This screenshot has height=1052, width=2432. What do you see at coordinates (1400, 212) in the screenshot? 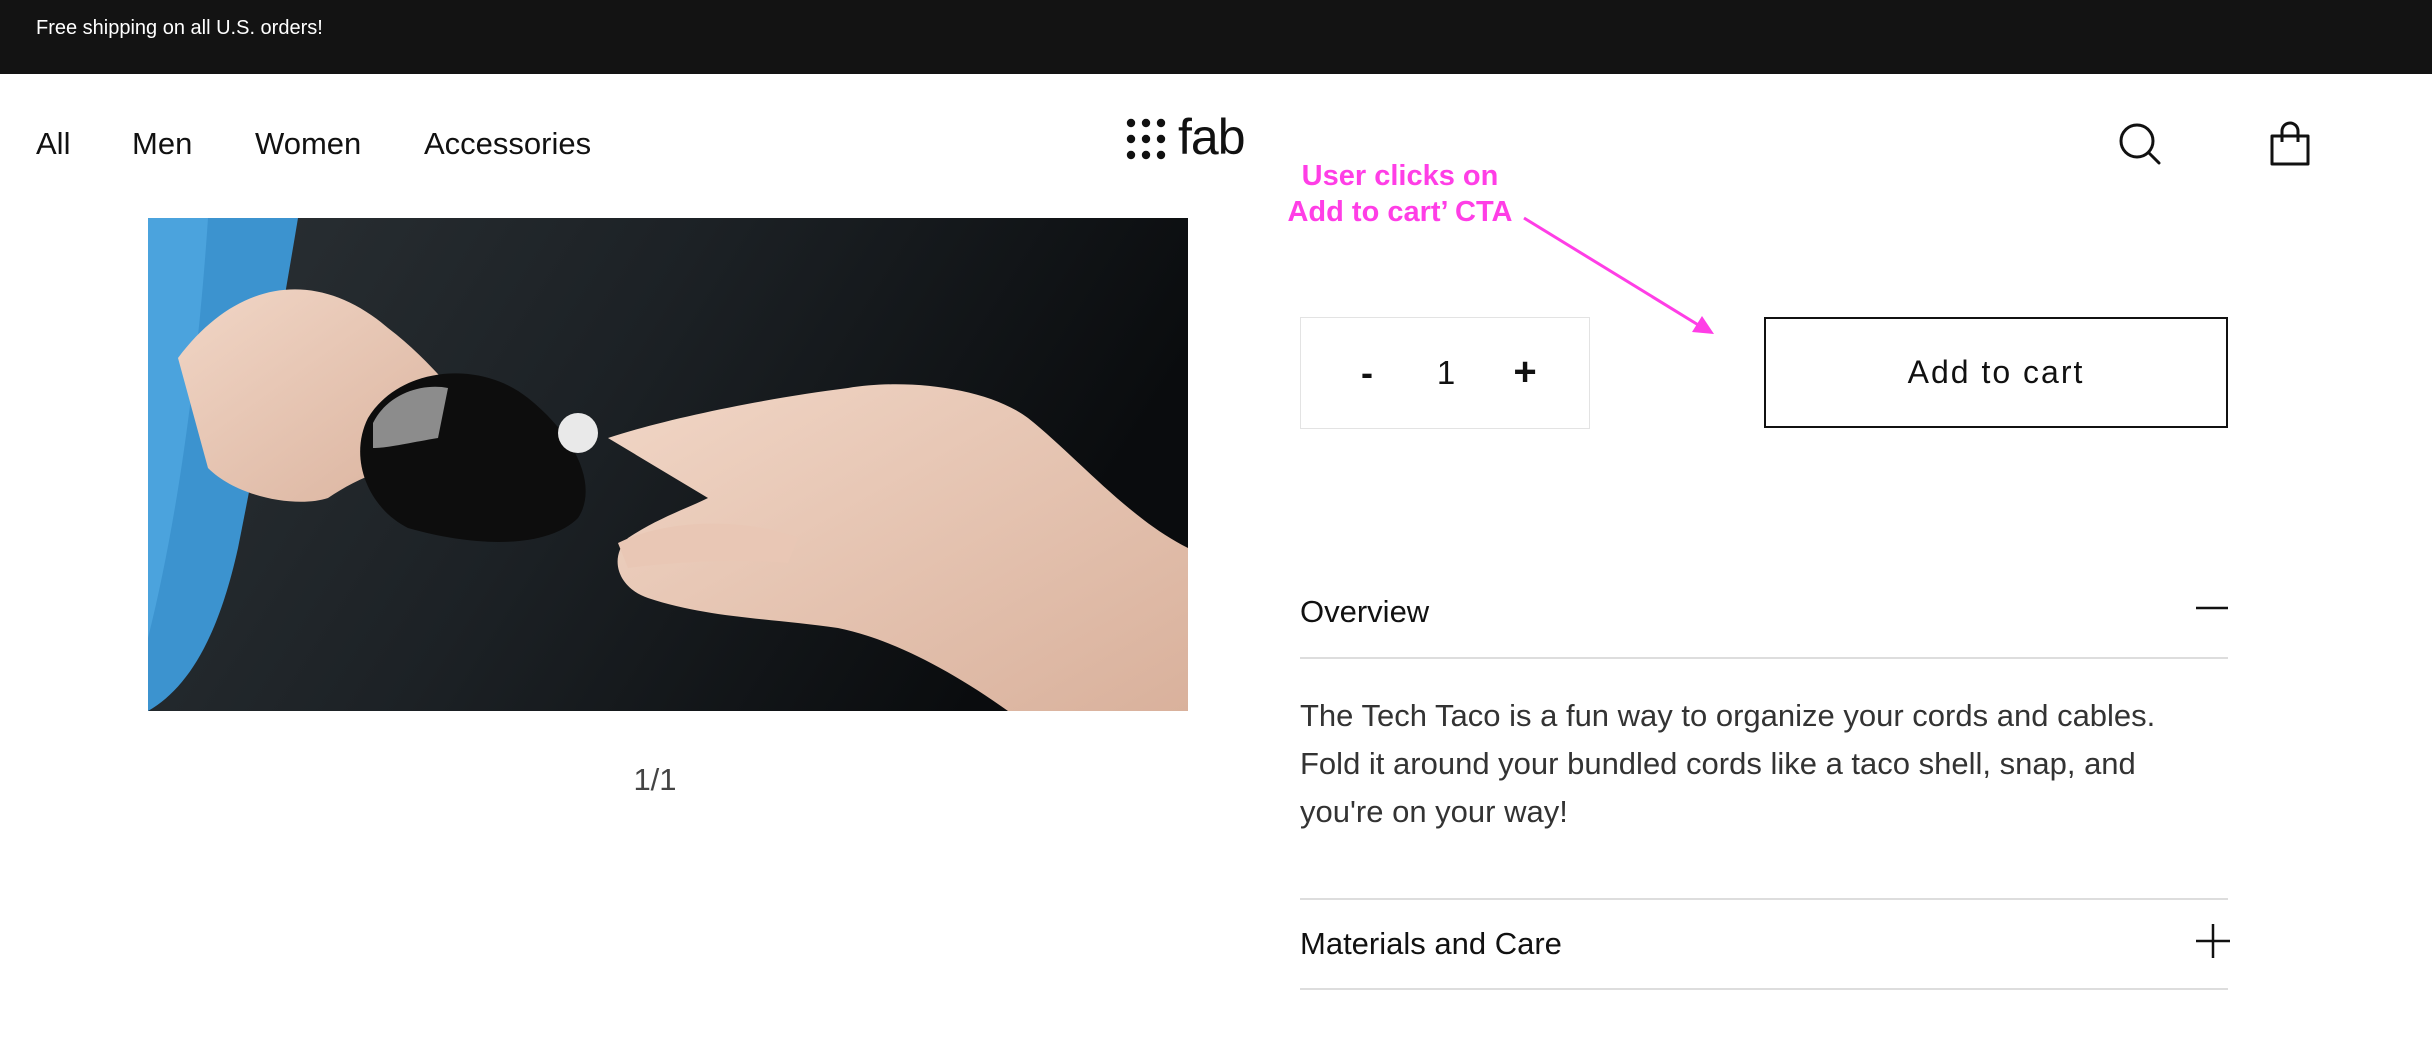
I see `annotation-line-2: Add to cart’ CTA` at bounding box center [1400, 212].